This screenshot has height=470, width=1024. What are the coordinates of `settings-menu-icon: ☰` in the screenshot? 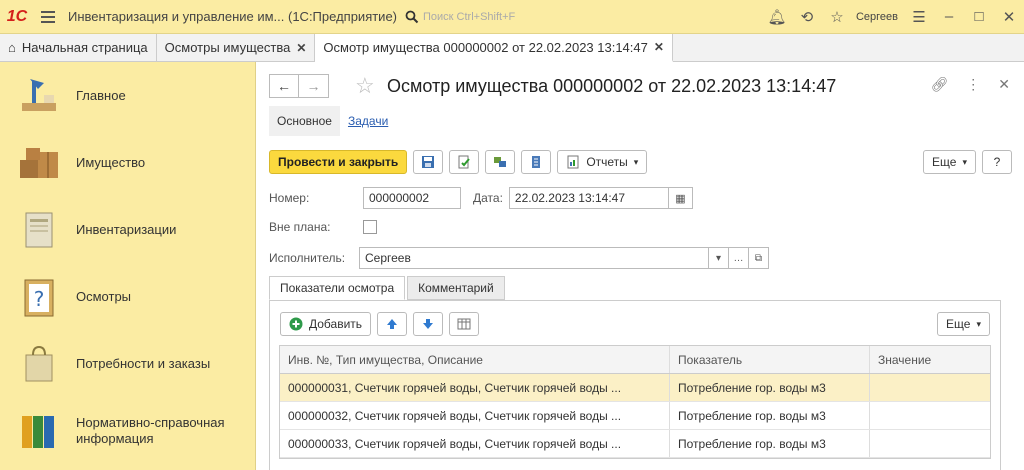 It's located at (919, 17).